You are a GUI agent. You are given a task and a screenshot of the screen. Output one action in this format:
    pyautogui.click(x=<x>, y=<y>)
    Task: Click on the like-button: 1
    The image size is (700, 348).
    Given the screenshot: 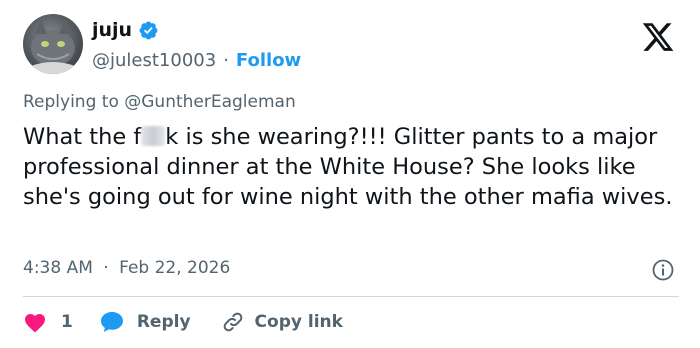 What is the action you would take?
    pyautogui.click(x=48, y=322)
    